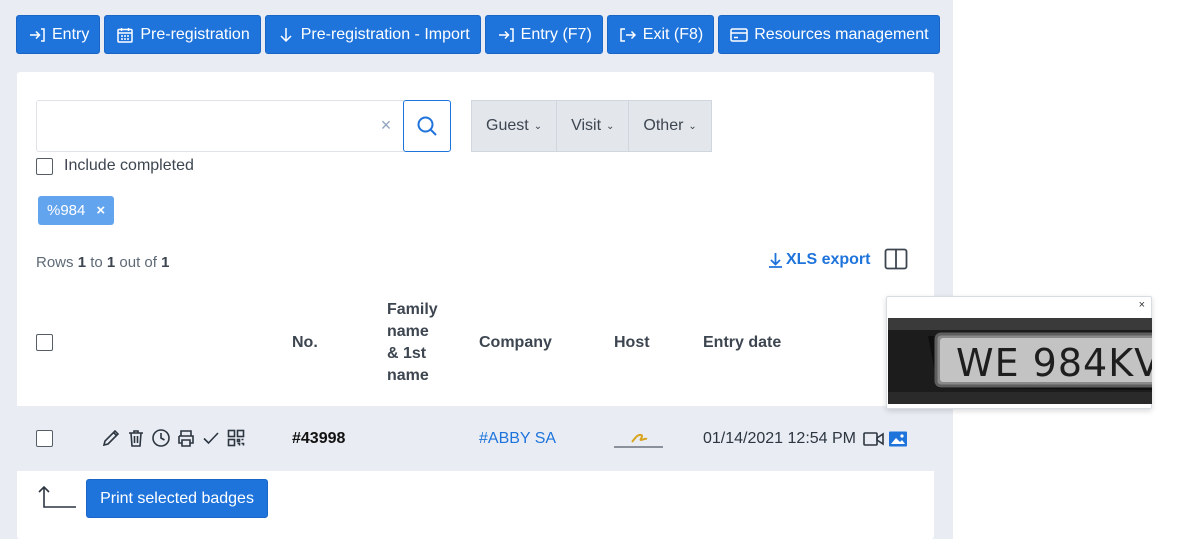 The width and height of the screenshot is (1200, 539). What do you see at coordinates (44, 166) in the screenshot?
I see `include-completed-checkbox` at bounding box center [44, 166].